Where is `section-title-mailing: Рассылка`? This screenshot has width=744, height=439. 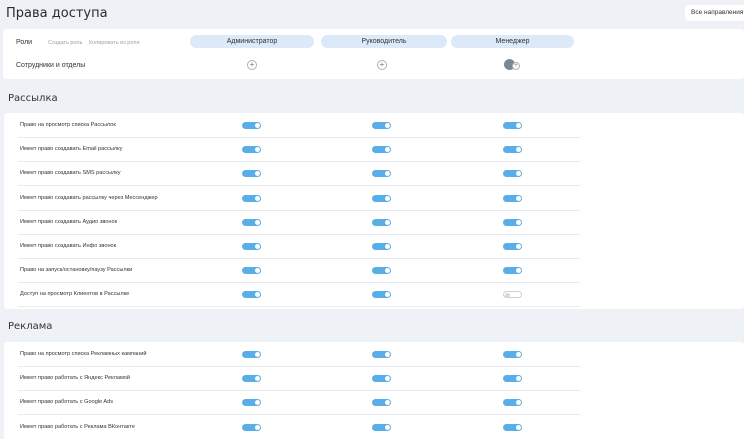
section-title-mailing: Рассылка is located at coordinates (33, 98).